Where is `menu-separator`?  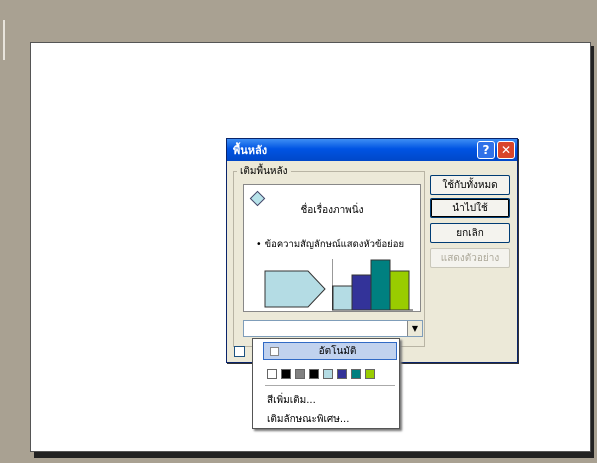
menu-separator is located at coordinates (330, 385).